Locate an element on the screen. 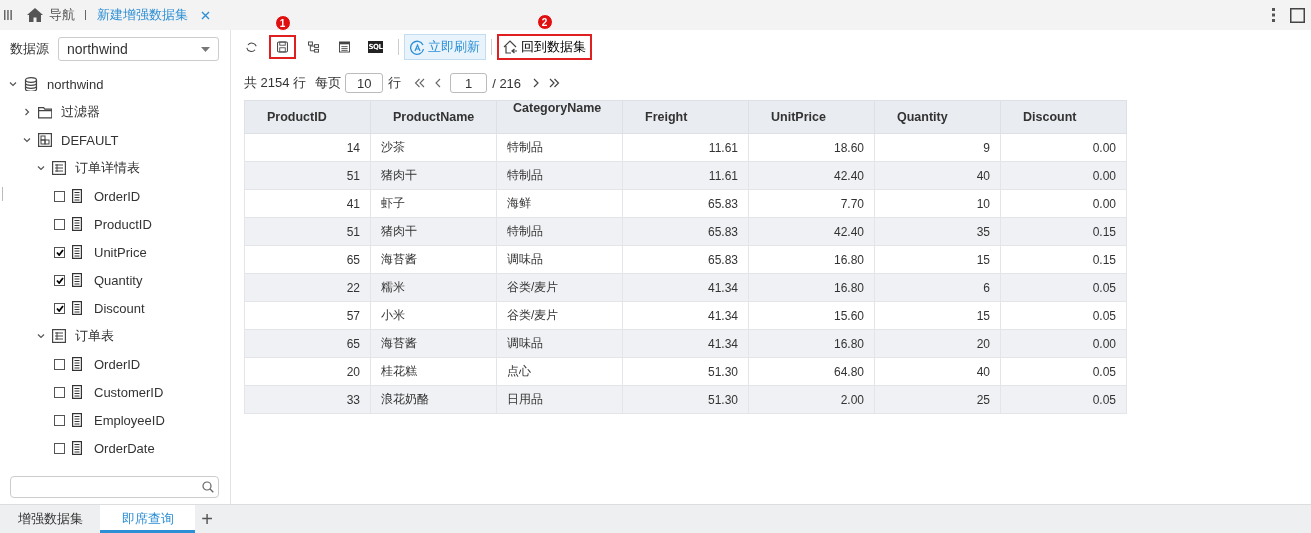 The image size is (1311, 533). tree-item: UnitPrice is located at coordinates (115, 252).